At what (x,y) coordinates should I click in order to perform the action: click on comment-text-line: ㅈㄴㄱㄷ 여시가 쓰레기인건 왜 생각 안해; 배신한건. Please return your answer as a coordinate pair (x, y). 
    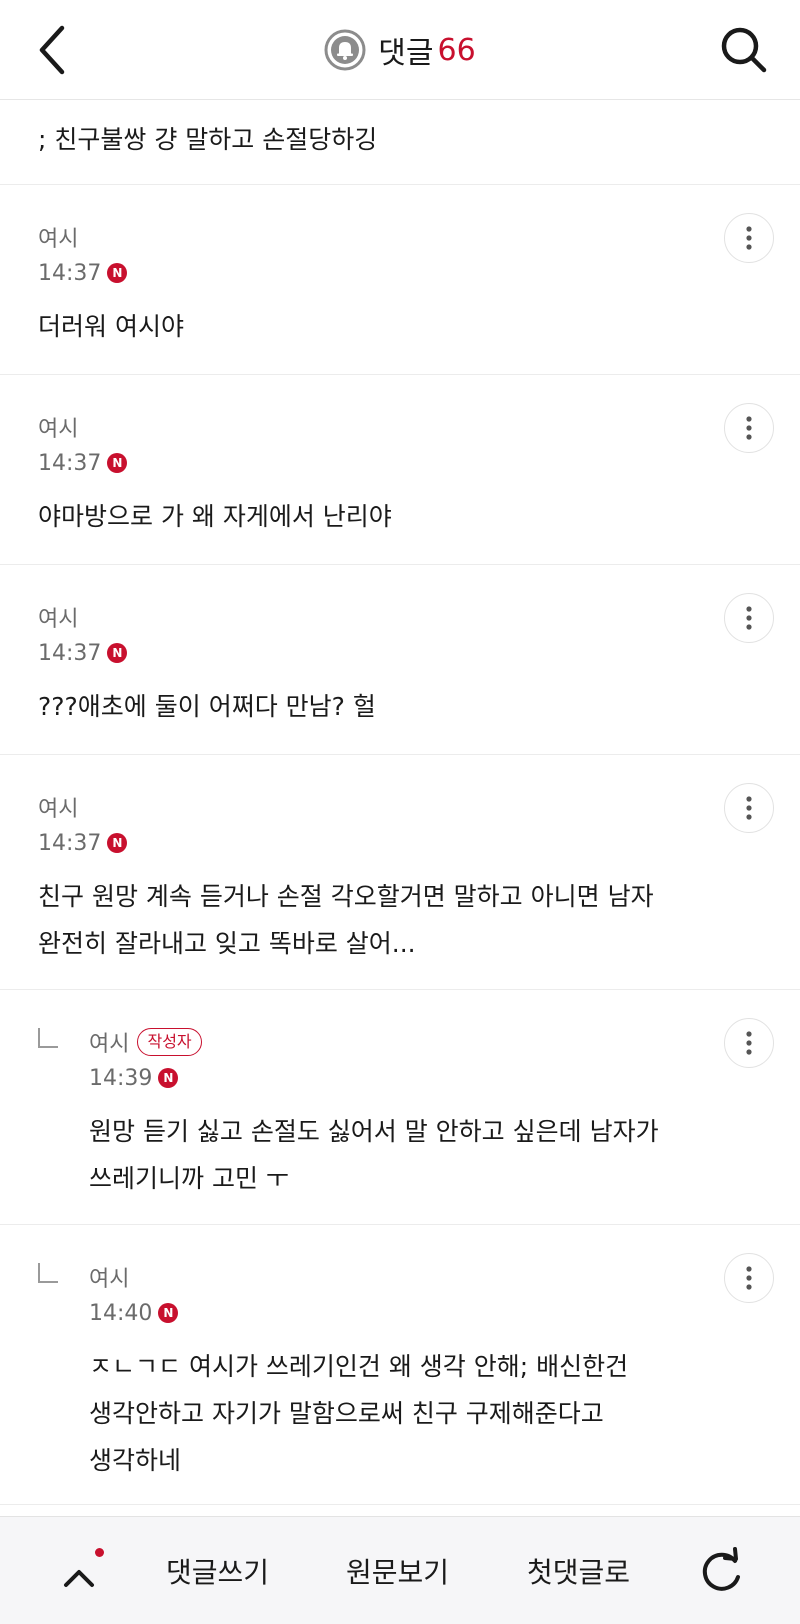
    Looking at the image, I should click on (359, 1366).